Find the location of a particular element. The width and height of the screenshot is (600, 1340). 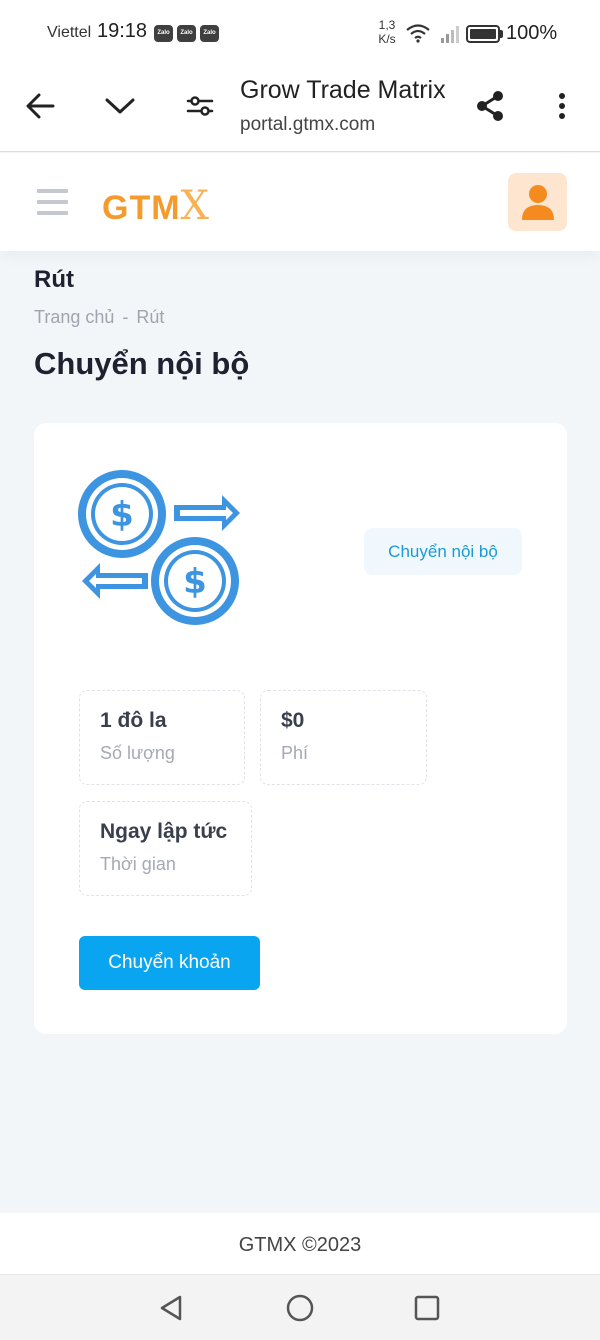

circle-home-icon is located at coordinates (300, 1308).